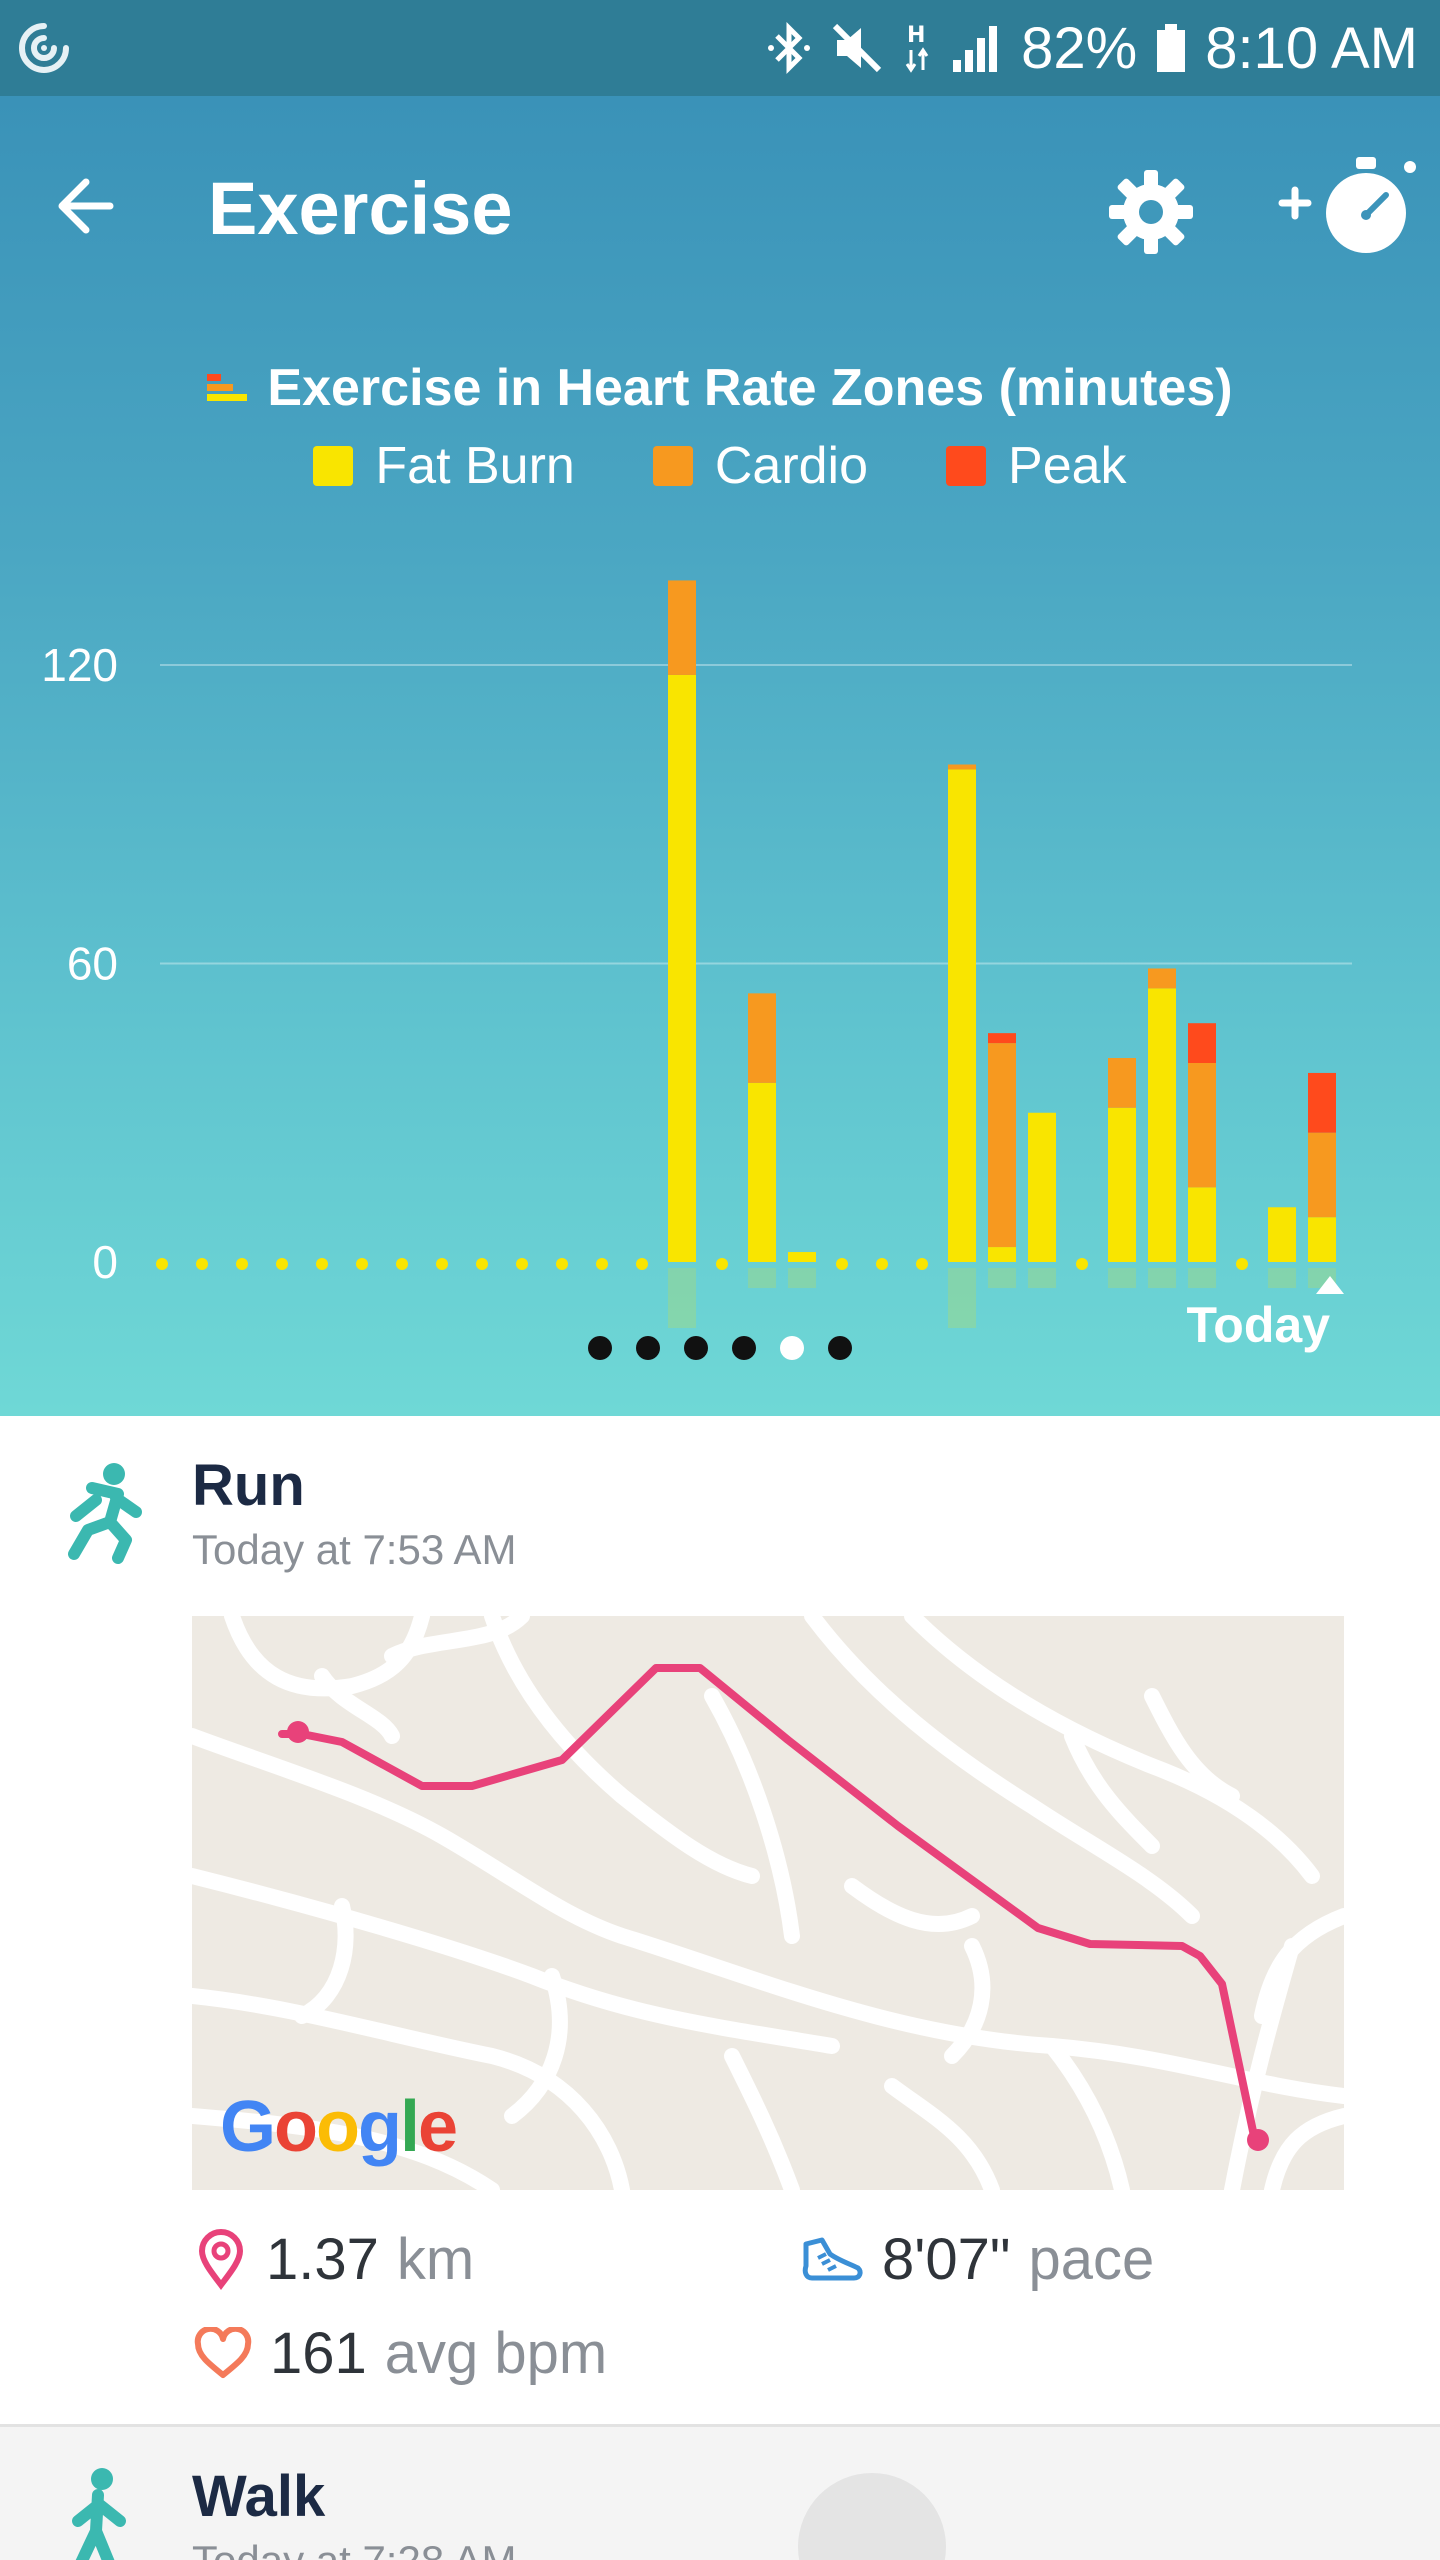  Describe the element at coordinates (223, 2352) in the screenshot. I see `heart-icon` at that location.